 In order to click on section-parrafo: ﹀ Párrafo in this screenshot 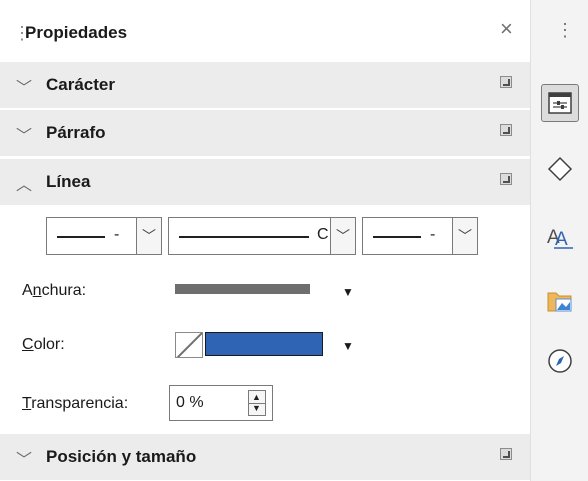, I will do `click(265, 133)`.